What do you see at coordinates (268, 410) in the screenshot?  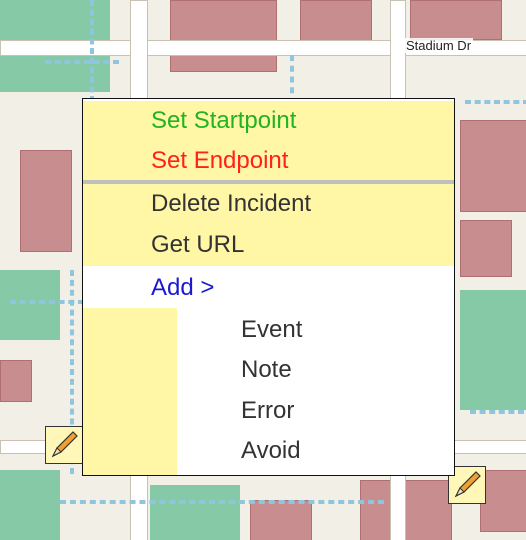 I see `submenu-item-error: Error` at bounding box center [268, 410].